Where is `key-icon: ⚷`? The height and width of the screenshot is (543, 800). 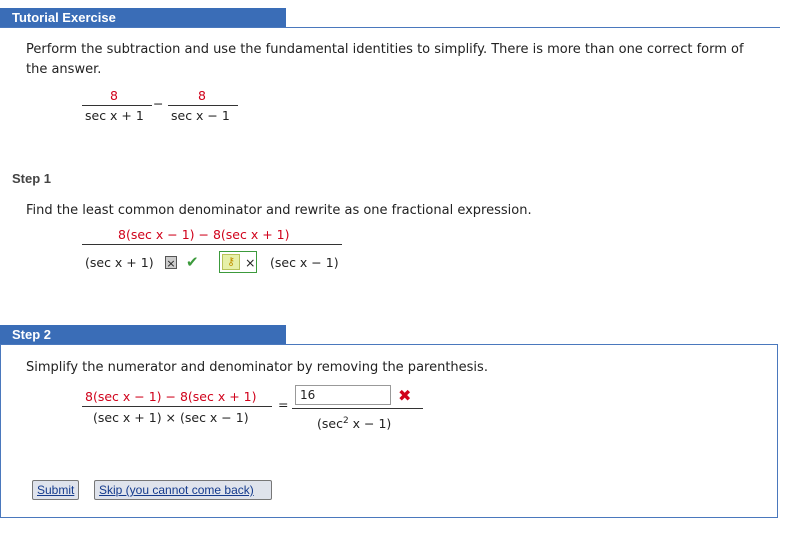
key-icon: ⚷ is located at coordinates (231, 262).